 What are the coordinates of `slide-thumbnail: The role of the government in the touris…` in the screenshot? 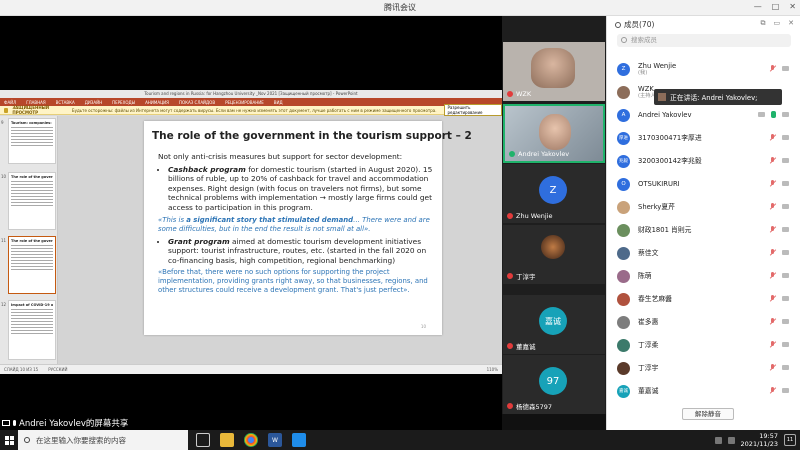 It's located at (32, 201).